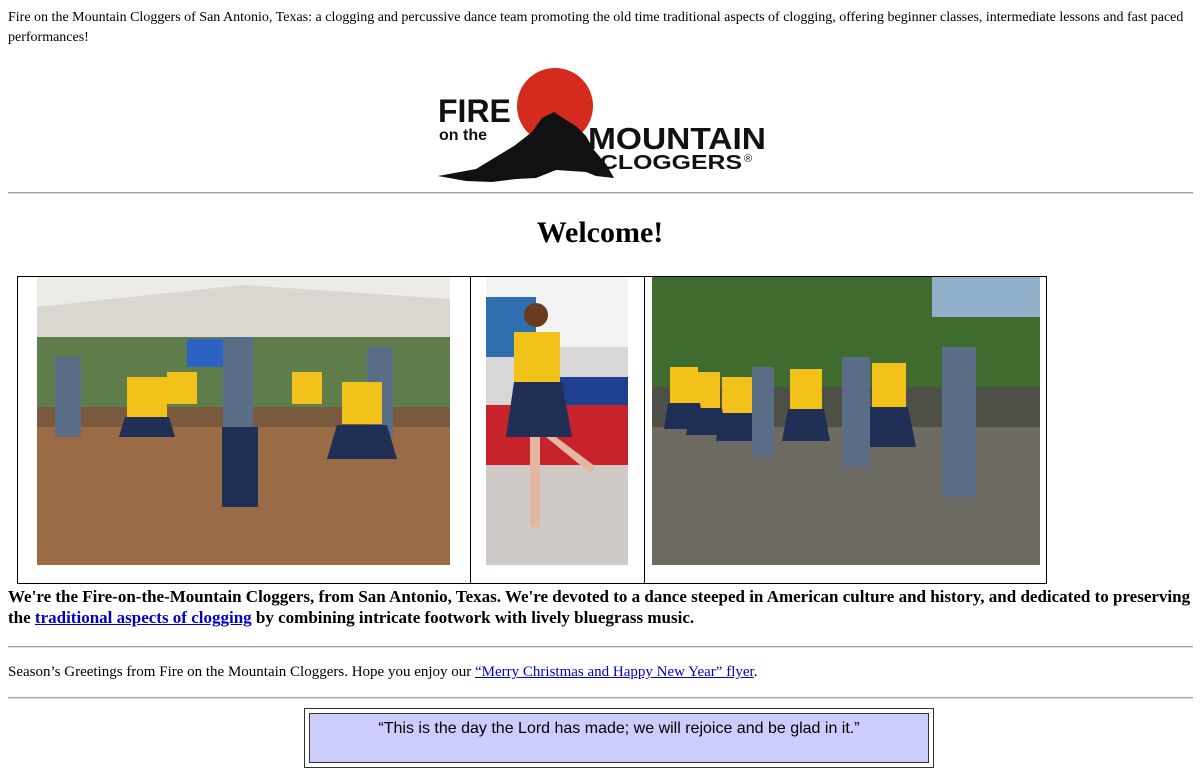 The width and height of the screenshot is (1200, 768). Describe the element at coordinates (243, 421) in the screenshot. I see `dancers-under-tent-photo` at that location.